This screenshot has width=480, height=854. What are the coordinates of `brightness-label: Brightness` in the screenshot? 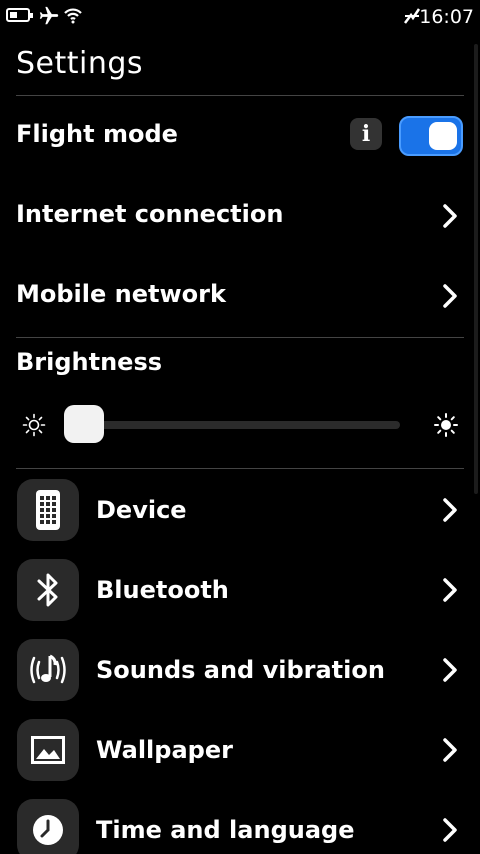 It's located at (89, 362).